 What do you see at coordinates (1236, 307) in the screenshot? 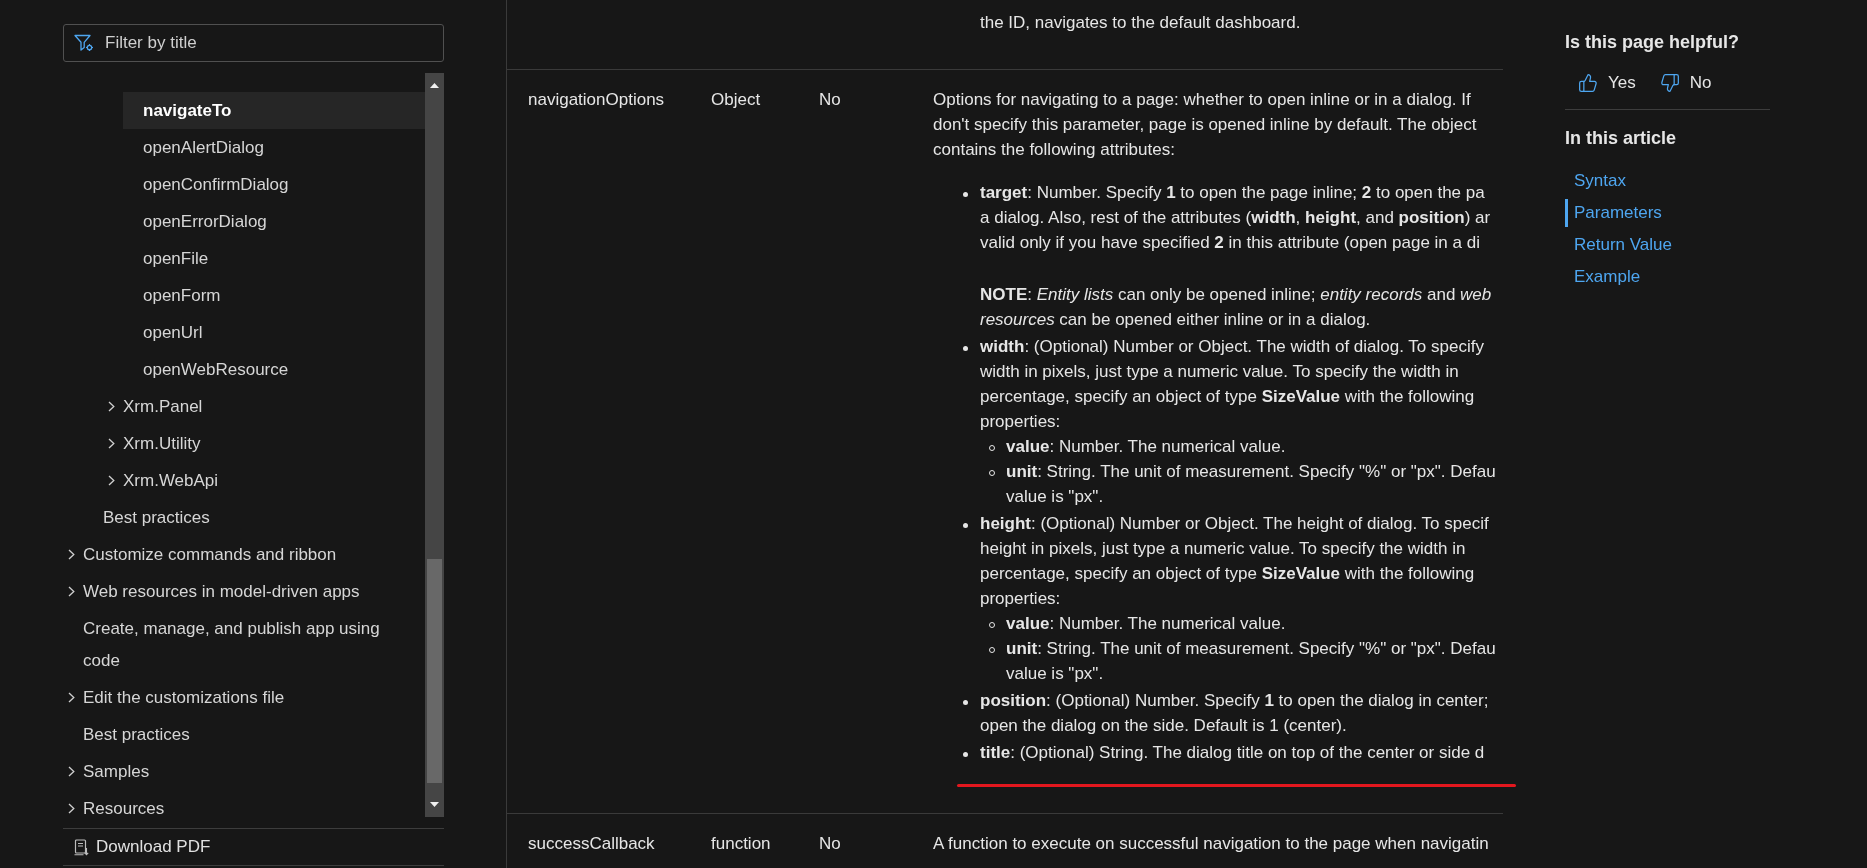
I see `description-text: NOTE: Entity lists can only be opened inline; entity records and web resources can be opened either inline or in a dialog.` at bounding box center [1236, 307].